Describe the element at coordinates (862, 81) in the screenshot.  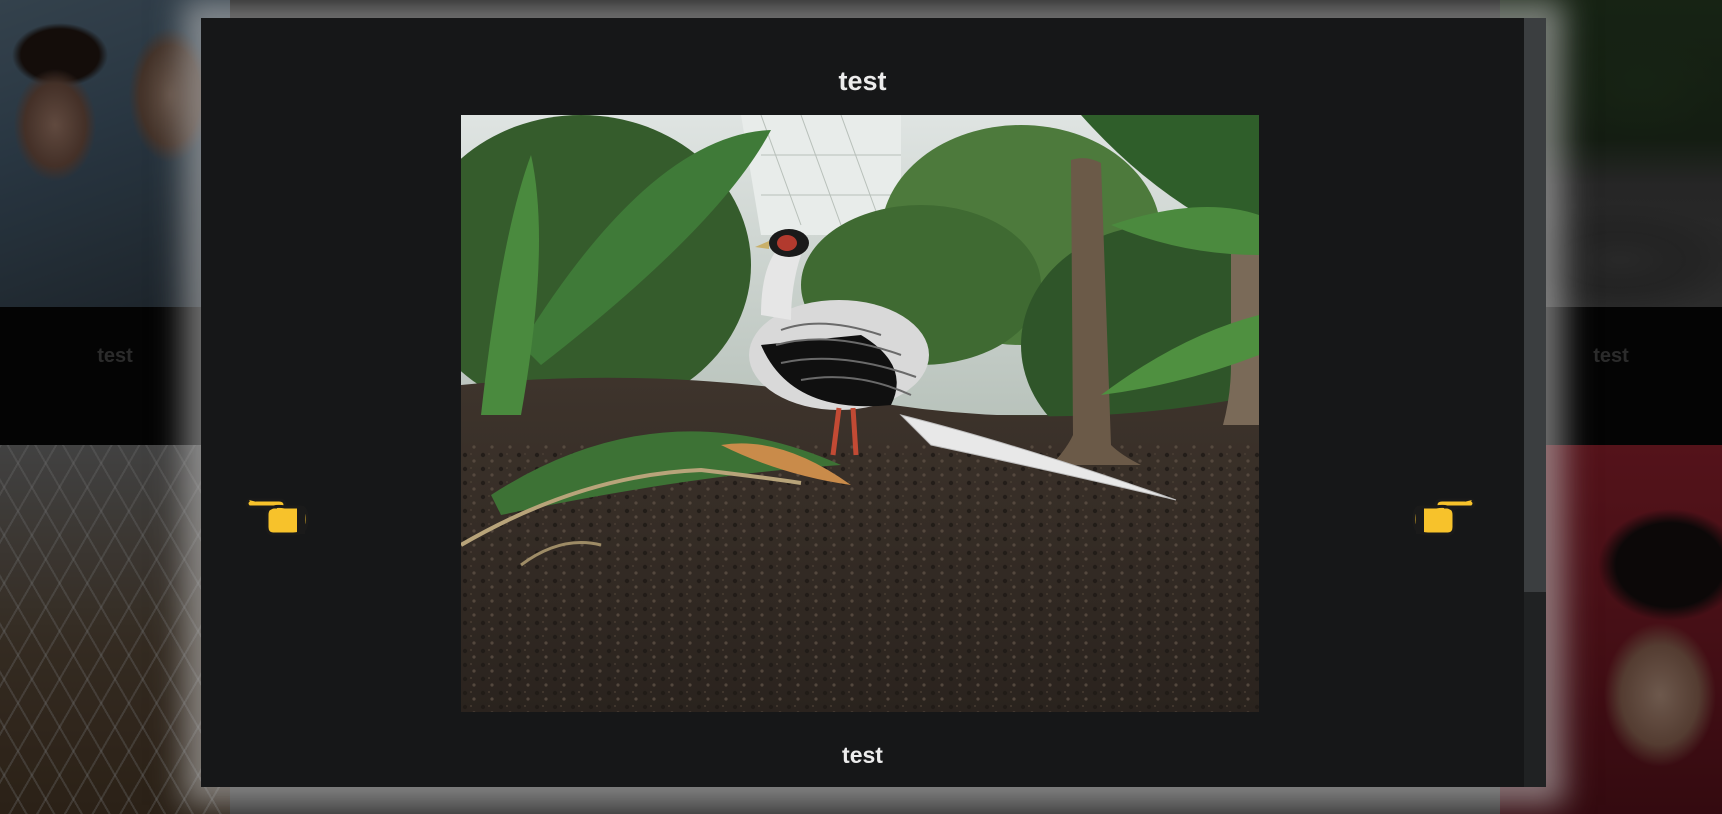
I see `lightbox-title: test` at that location.